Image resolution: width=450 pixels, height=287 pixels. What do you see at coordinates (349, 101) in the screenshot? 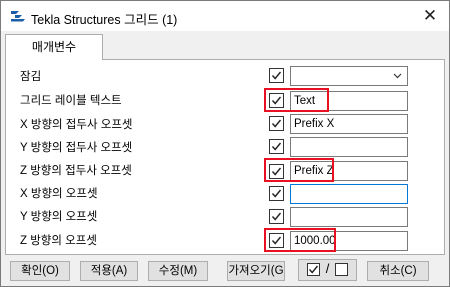
I see `grid-label-text-field: Text` at bounding box center [349, 101].